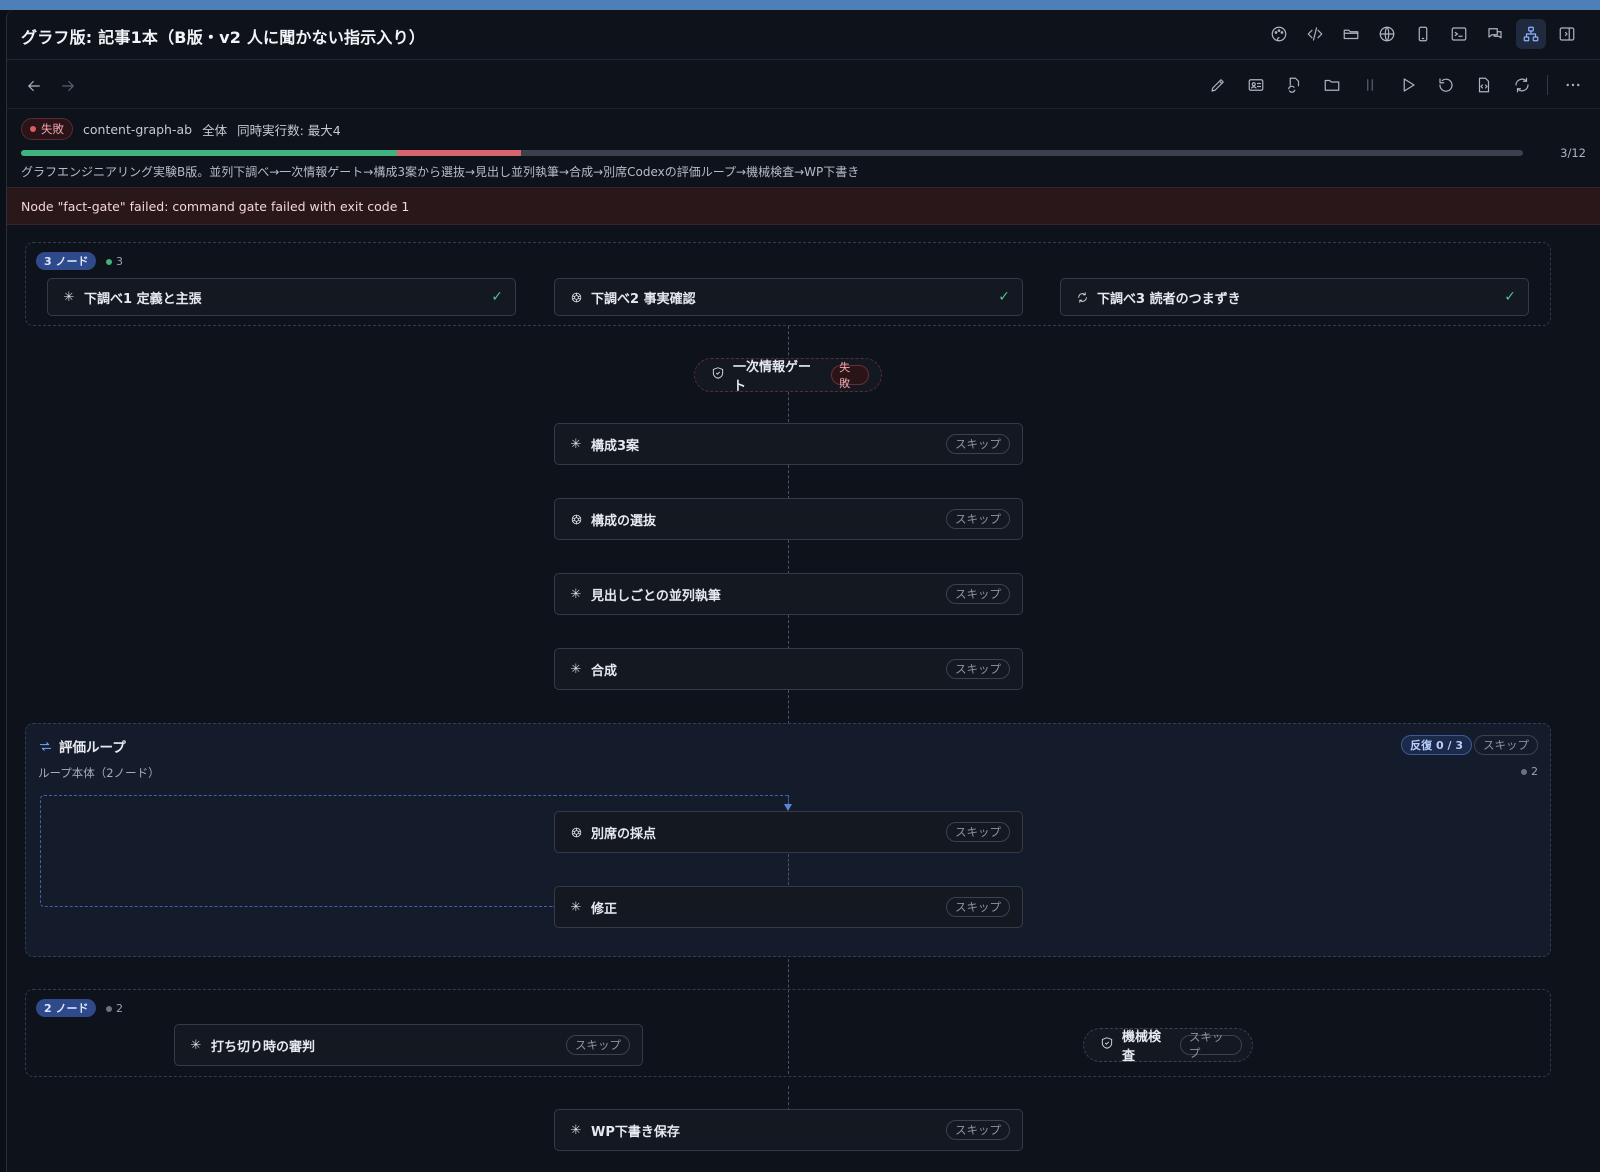 The image size is (1600, 1172). Describe the element at coordinates (788, 519) in the screenshot. I see `node-outline-select: 構成の選抜 スキップ` at that location.